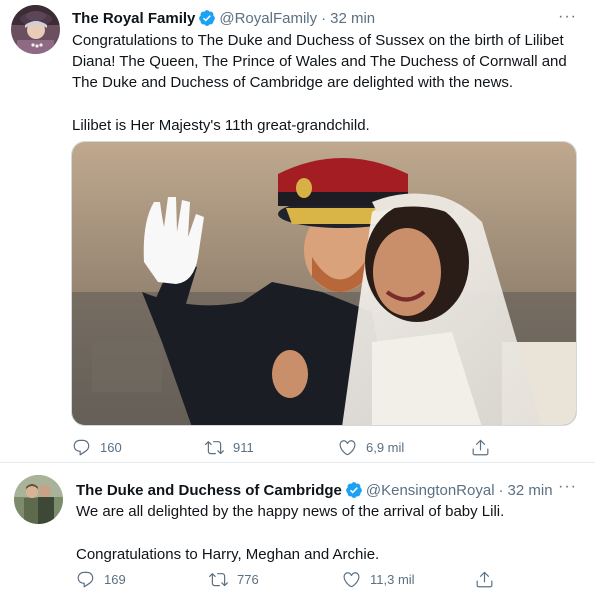 The image size is (595, 603). What do you see at coordinates (385, 447) in the screenshot?
I see `like-count: 6,9 mil` at bounding box center [385, 447].